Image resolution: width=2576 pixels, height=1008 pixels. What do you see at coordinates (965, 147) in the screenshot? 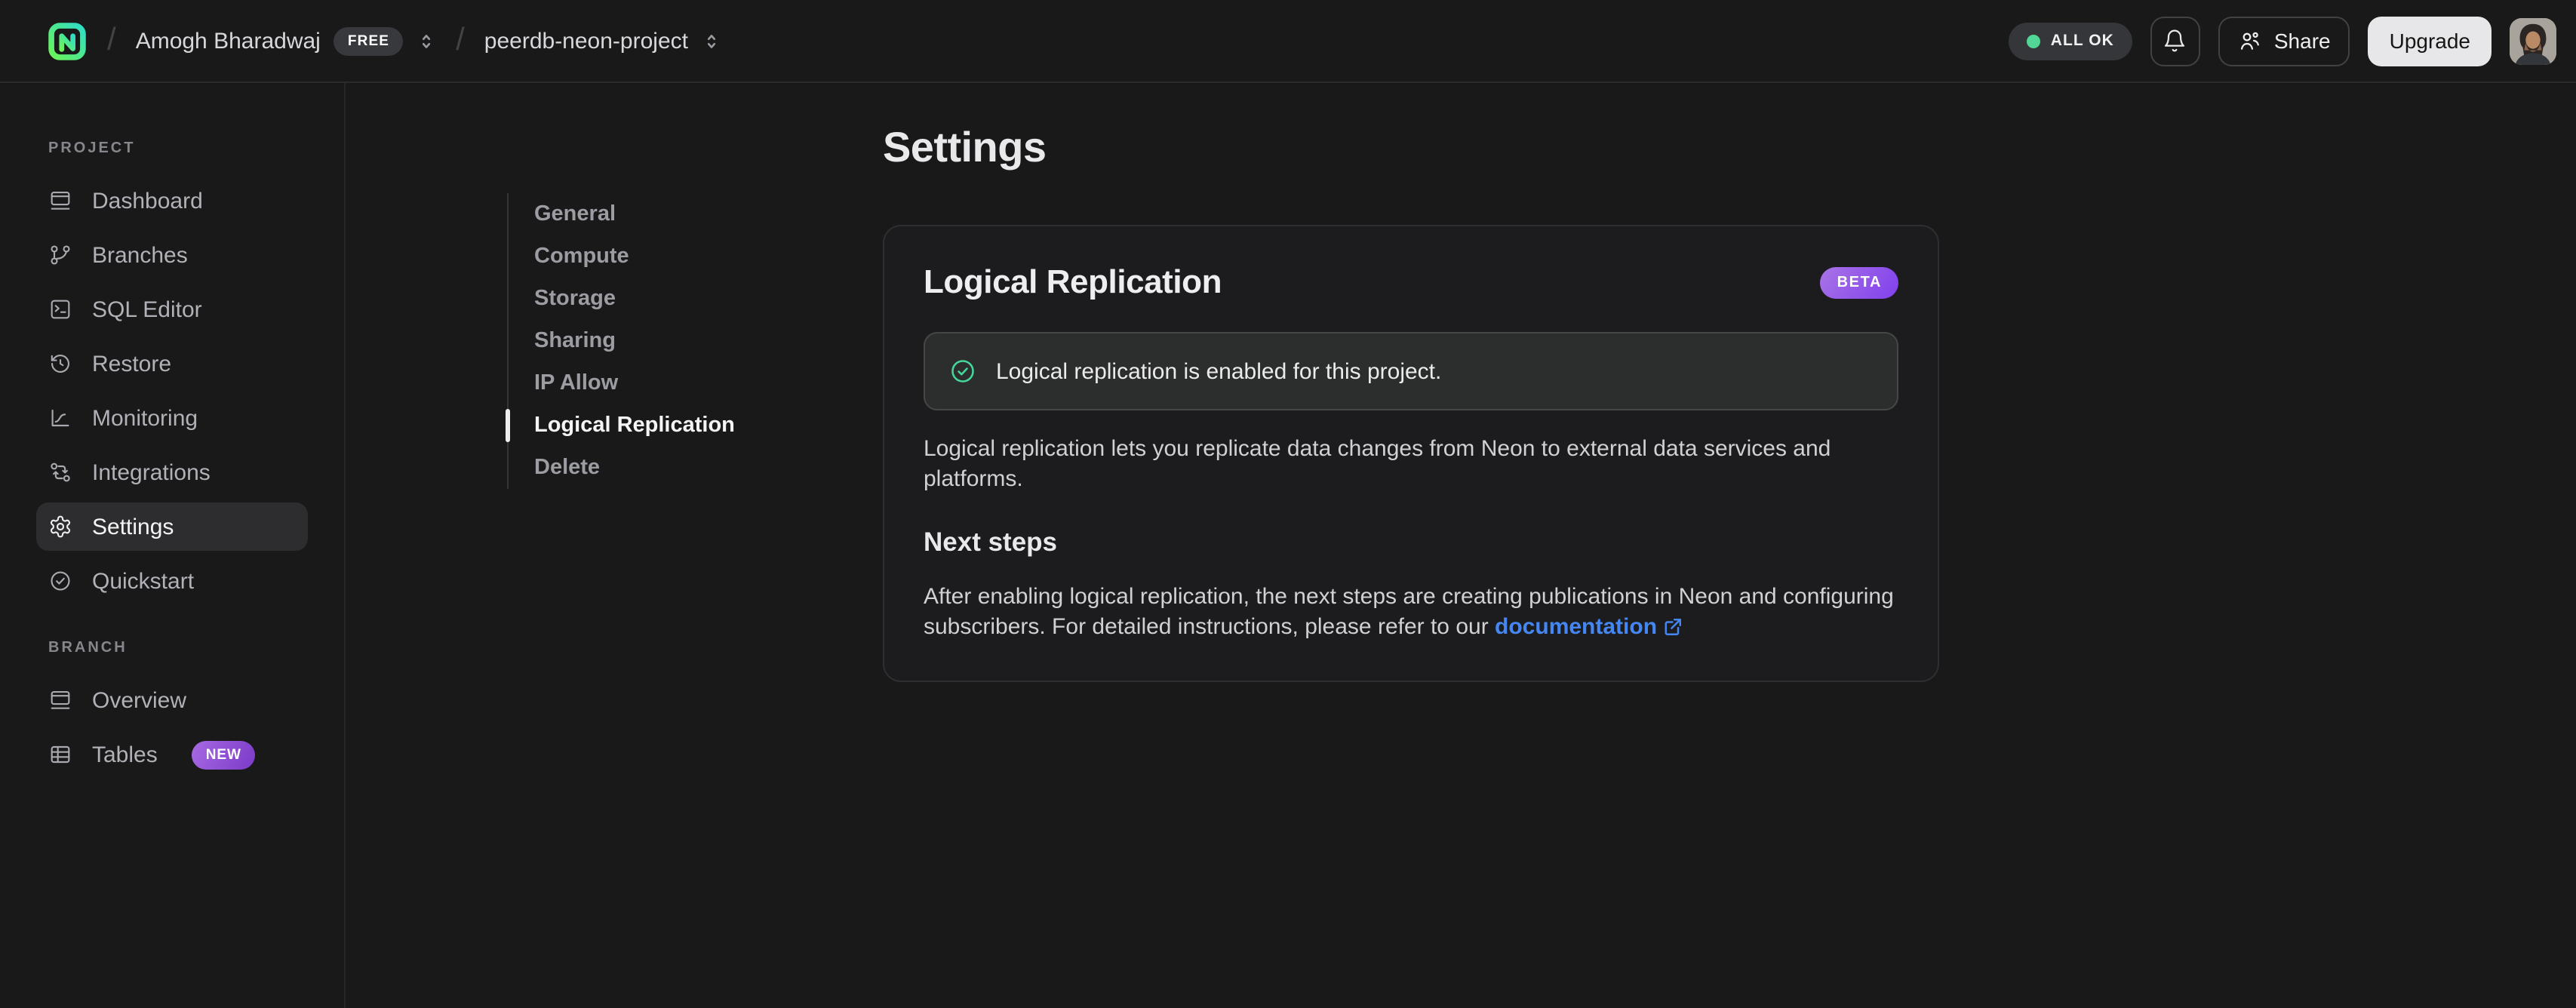
I see `page-title: Settings` at bounding box center [965, 147].